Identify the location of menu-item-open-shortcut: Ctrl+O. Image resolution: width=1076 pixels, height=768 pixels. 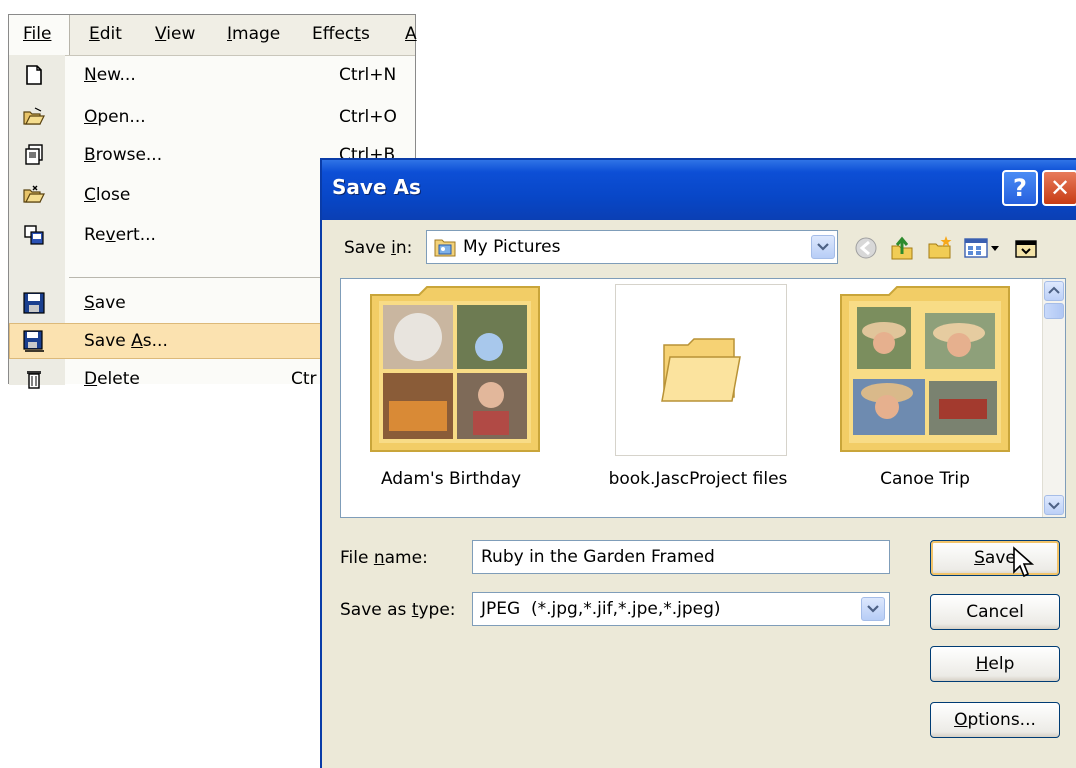
(368, 117).